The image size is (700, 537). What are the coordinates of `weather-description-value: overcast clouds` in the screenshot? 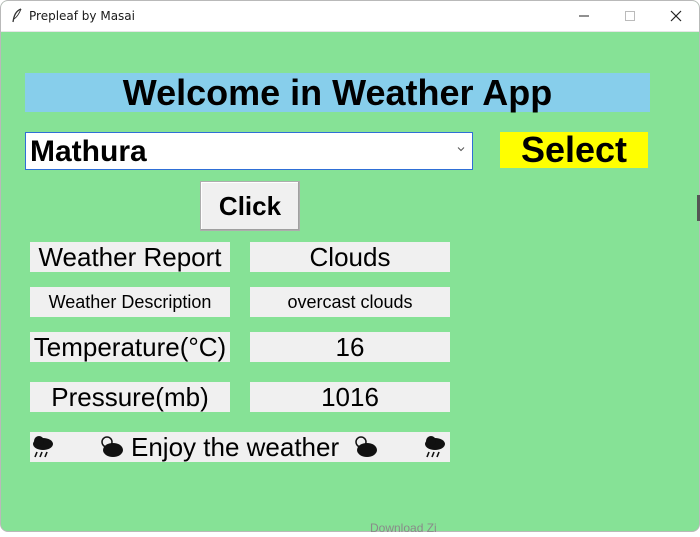 It's located at (350, 302).